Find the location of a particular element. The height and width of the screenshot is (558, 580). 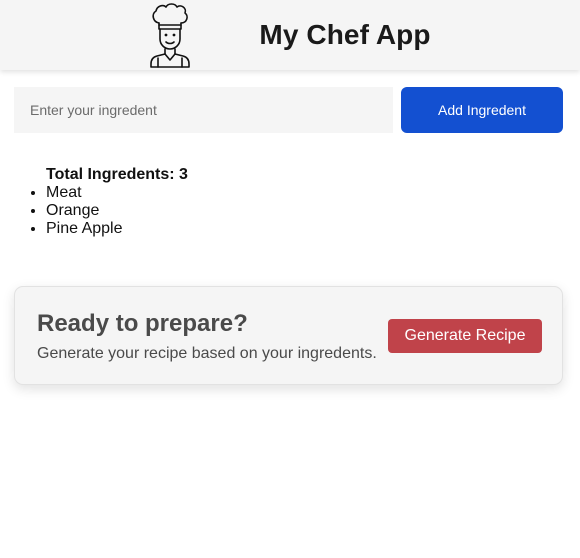

ingredient-item: Orange is located at coordinates (117, 211).